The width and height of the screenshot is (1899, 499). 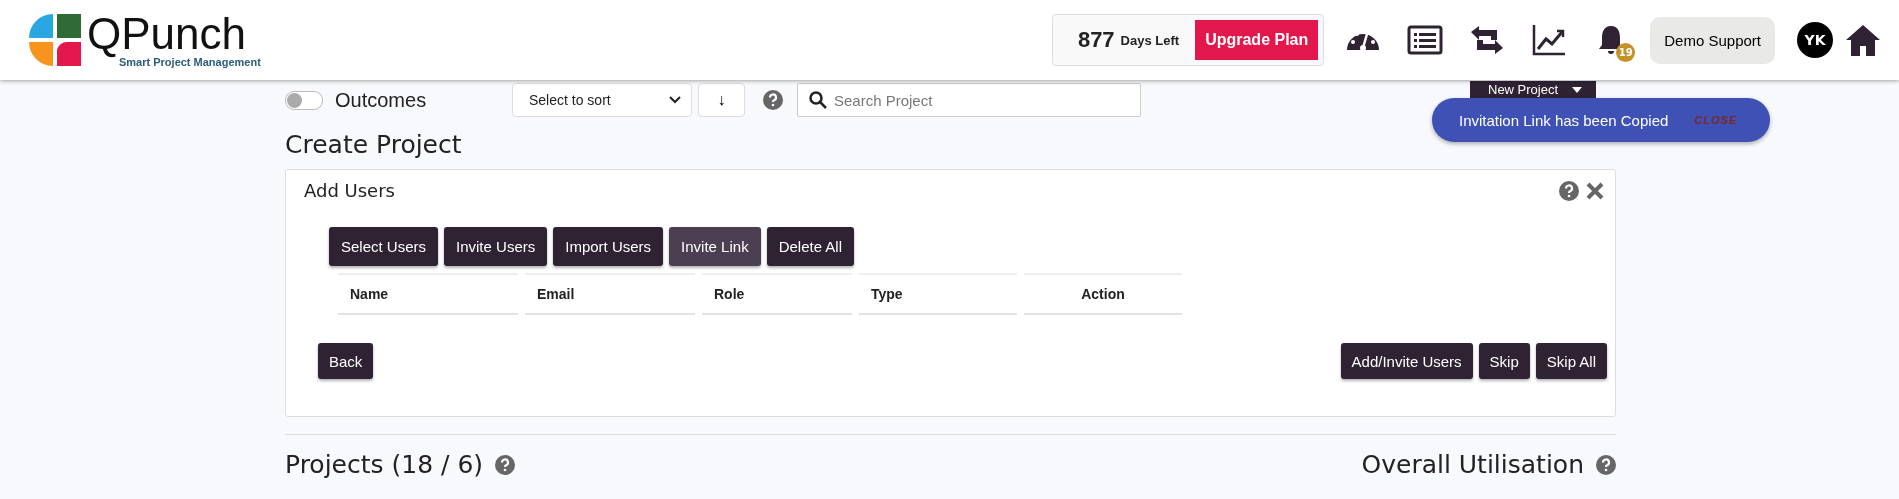 I want to click on search-icon, so click(x=818, y=100).